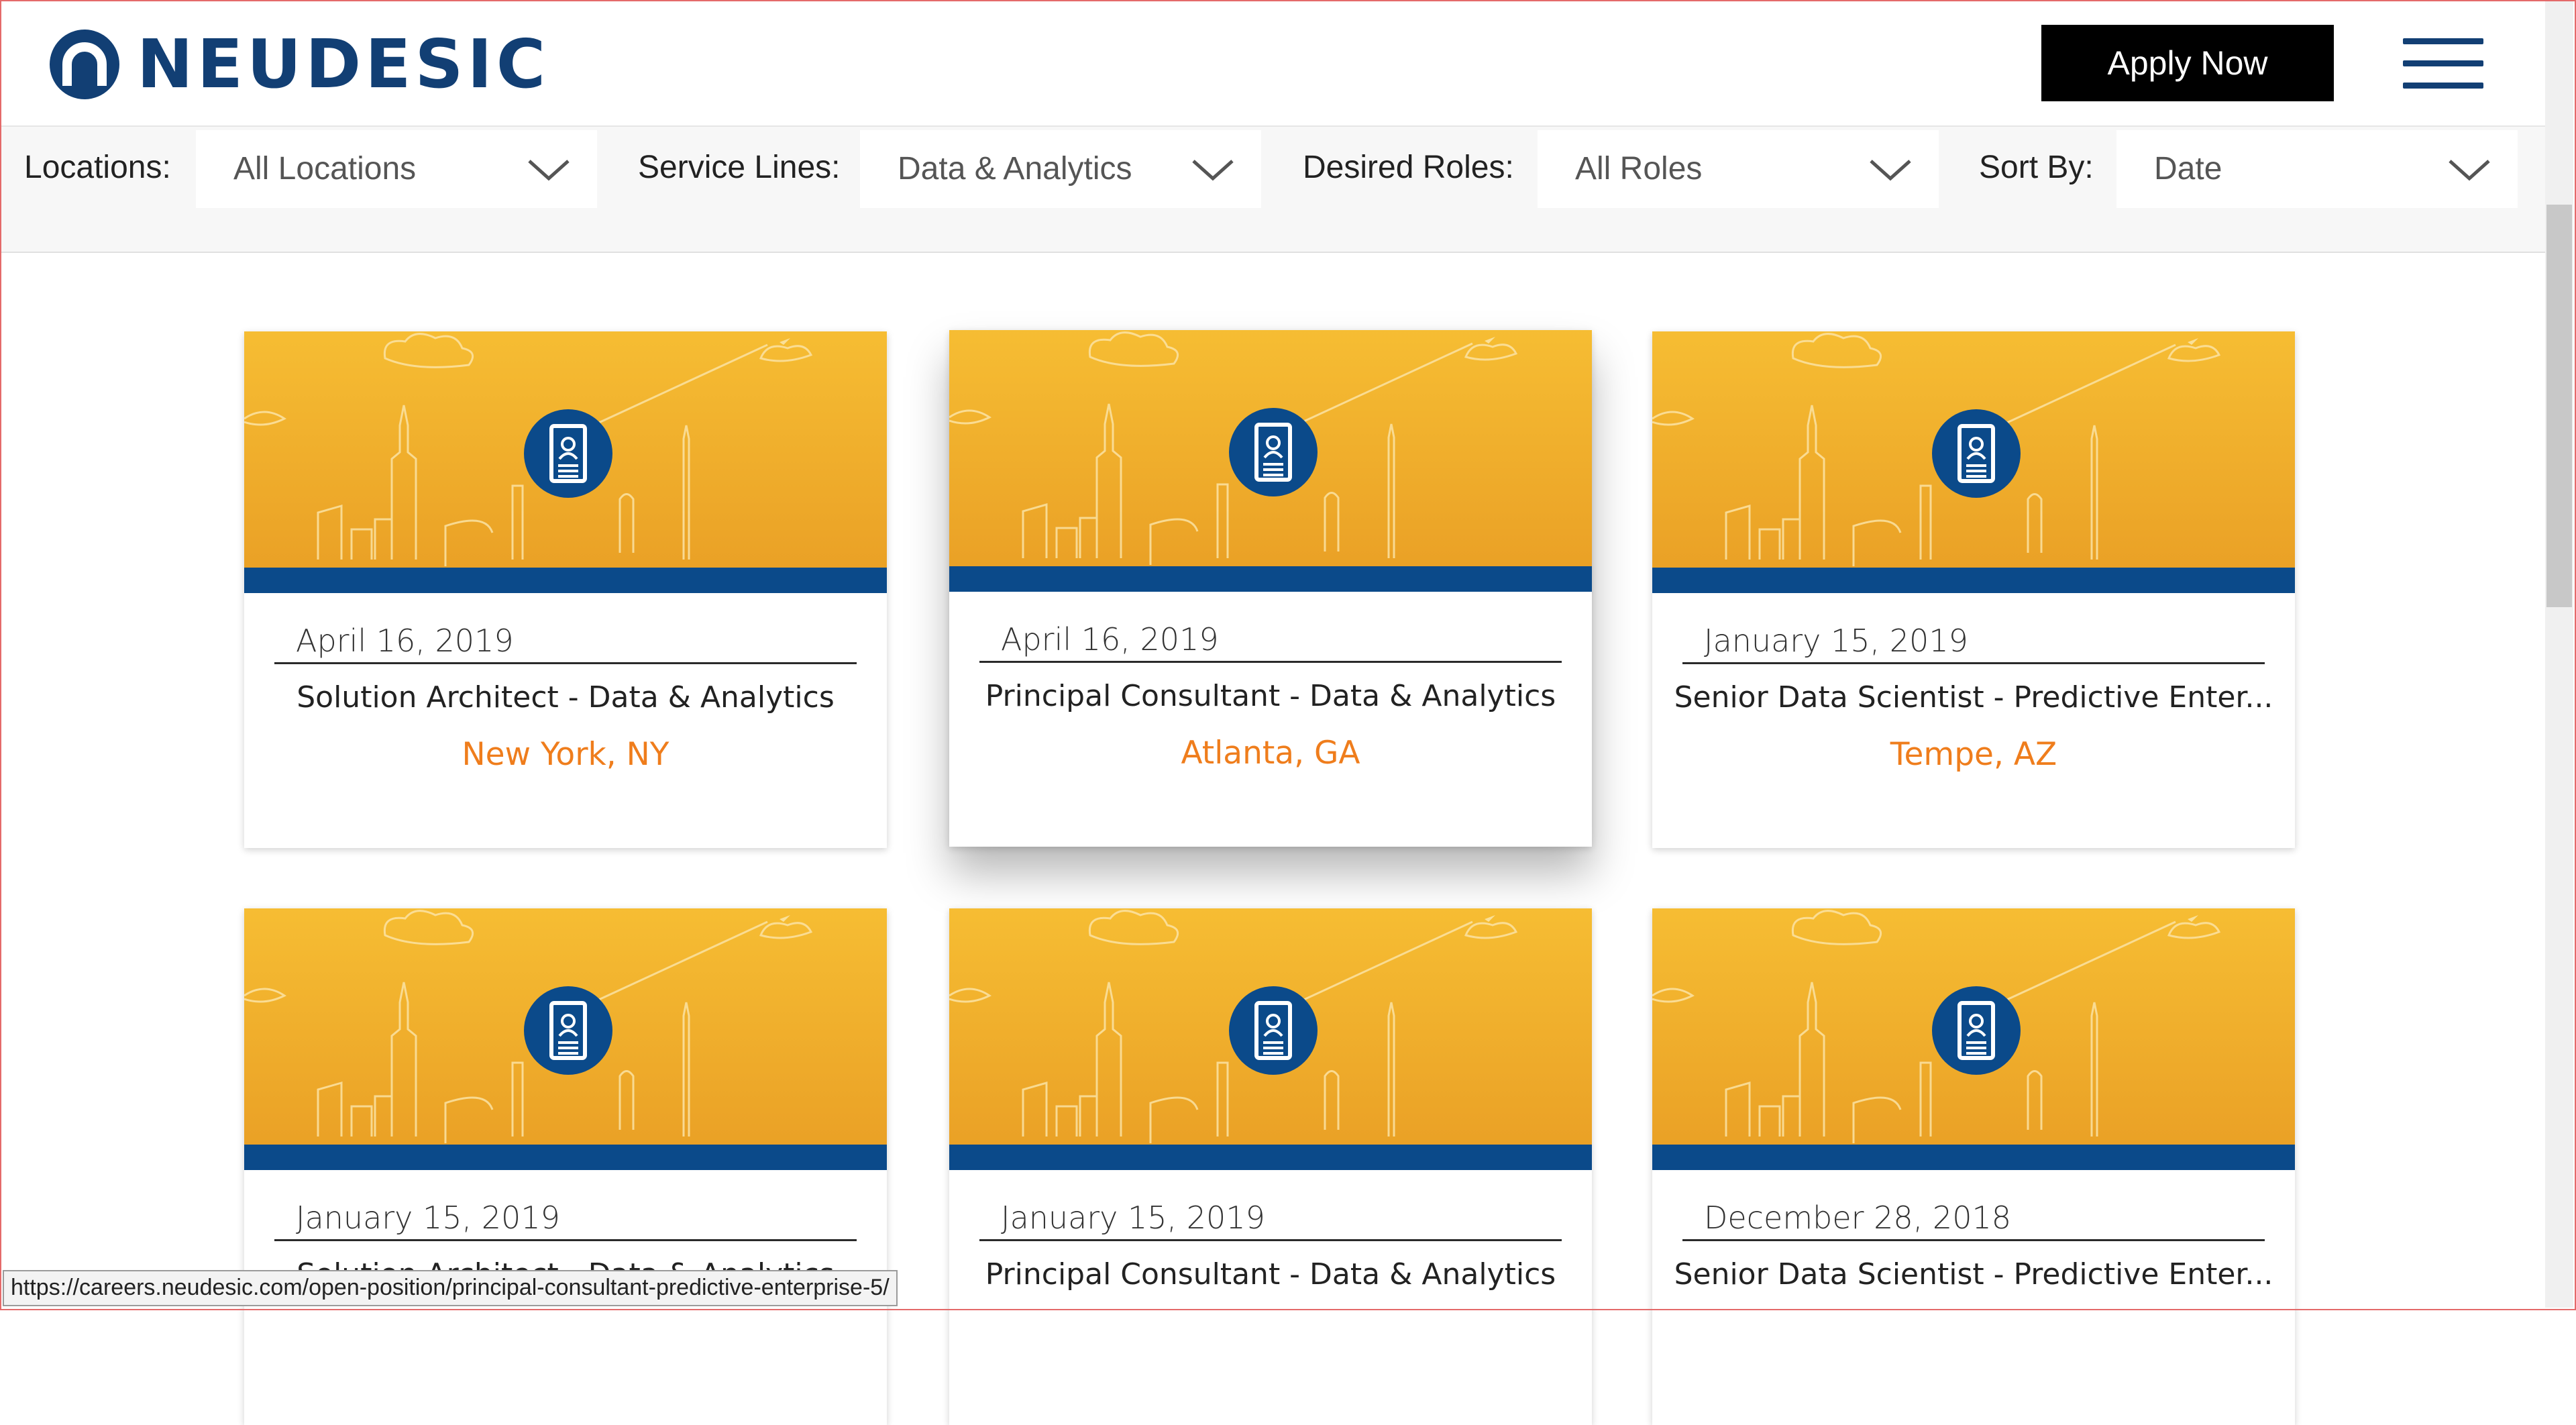  I want to click on locations-select: All Locations, so click(396, 169).